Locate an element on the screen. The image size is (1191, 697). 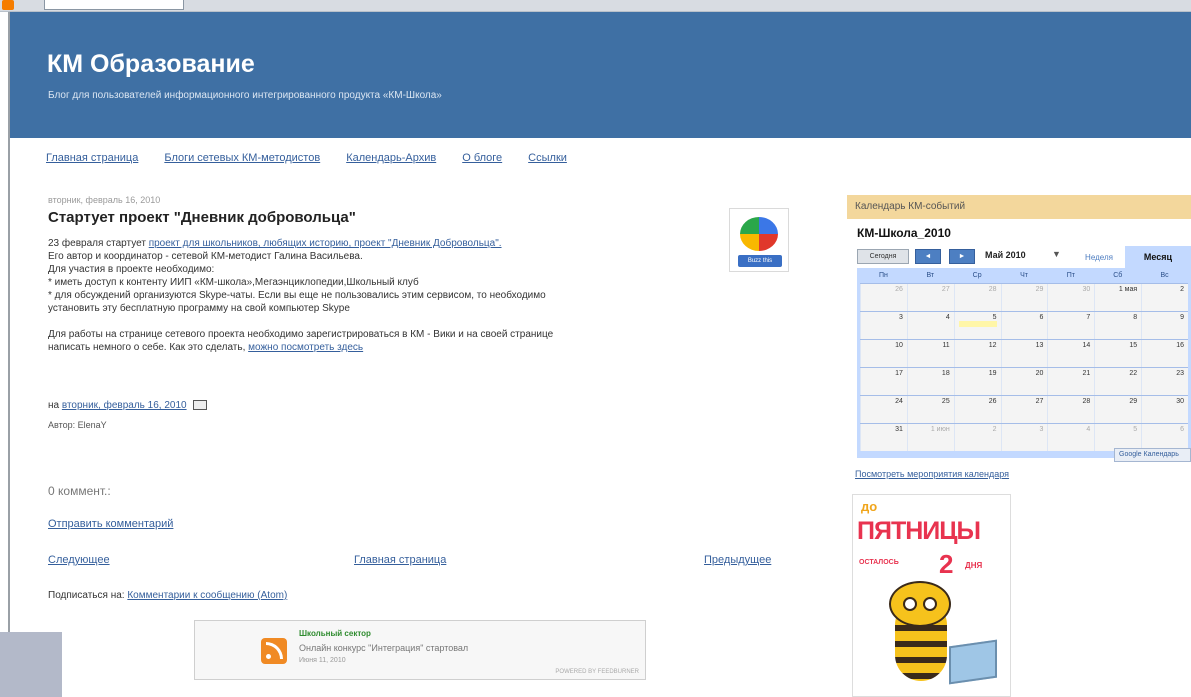
calendar-day: 13 is located at coordinates (1024, 353).